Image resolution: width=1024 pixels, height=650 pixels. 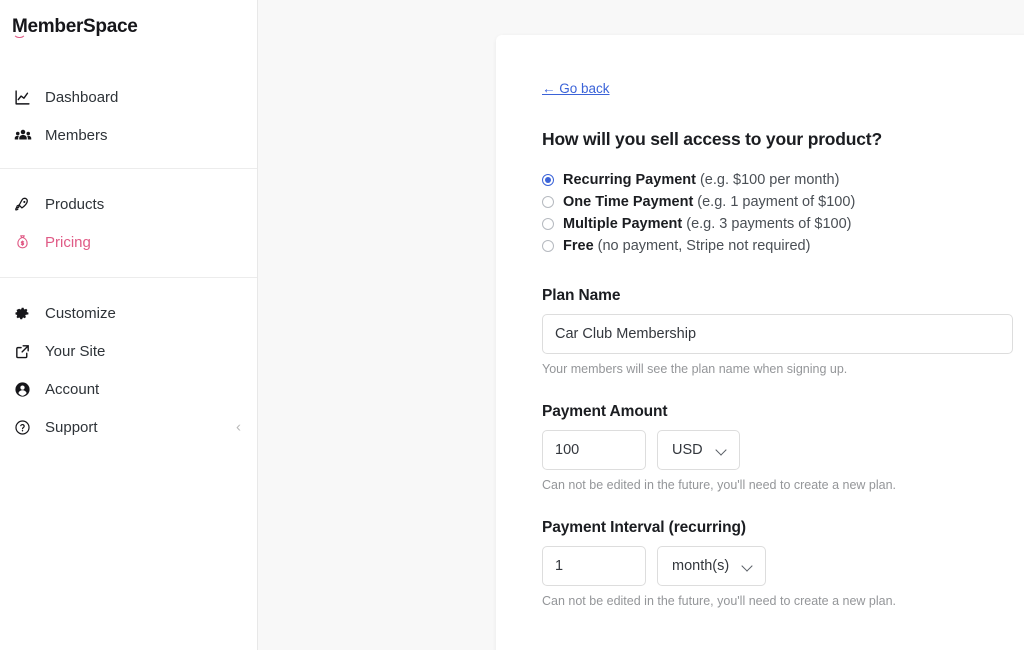 I want to click on payment-interval-input, so click(x=594, y=566).